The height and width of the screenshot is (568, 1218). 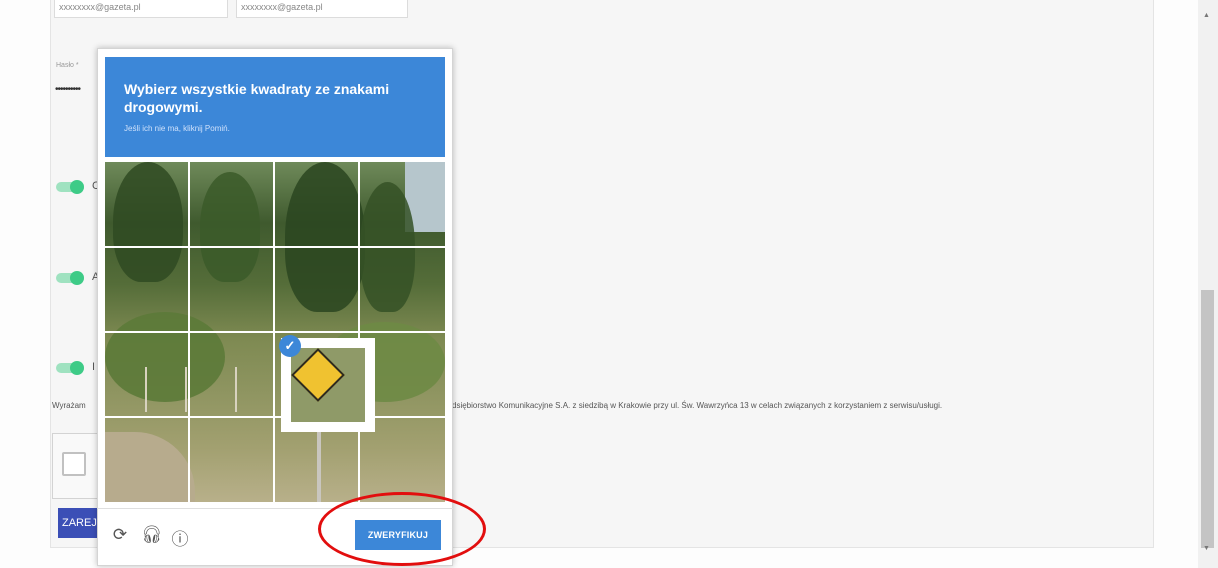 I want to click on scrollbar-thumb, so click(x=1207, y=419).